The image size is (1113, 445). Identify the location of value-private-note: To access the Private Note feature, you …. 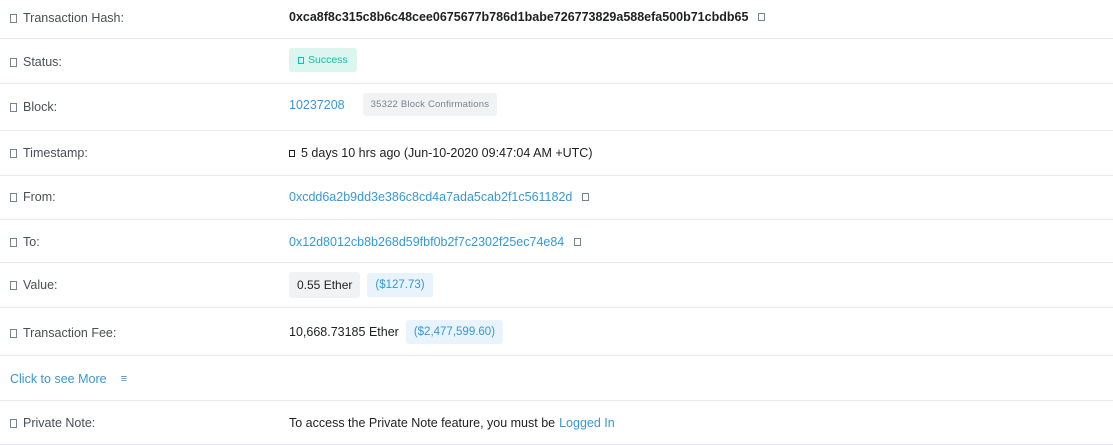
(452, 423).